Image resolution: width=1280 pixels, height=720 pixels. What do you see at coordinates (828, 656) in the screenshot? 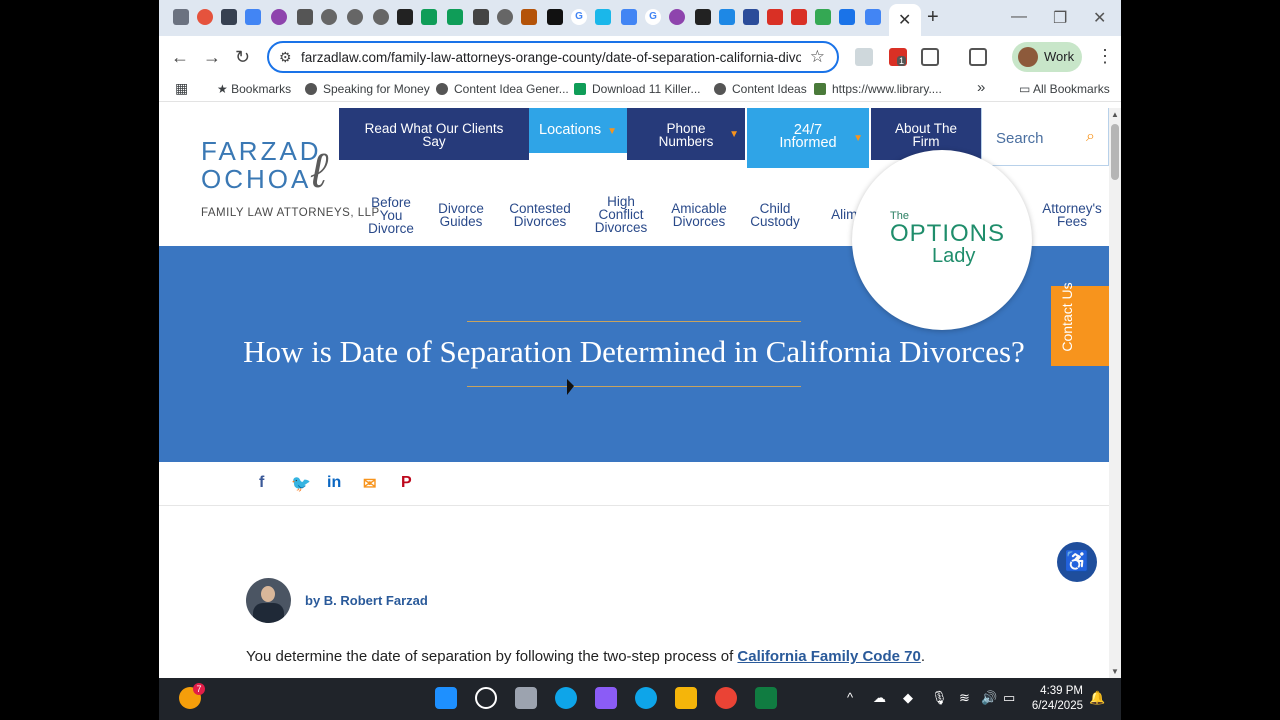
I see `family-code-link: California Family Code 70` at bounding box center [828, 656].